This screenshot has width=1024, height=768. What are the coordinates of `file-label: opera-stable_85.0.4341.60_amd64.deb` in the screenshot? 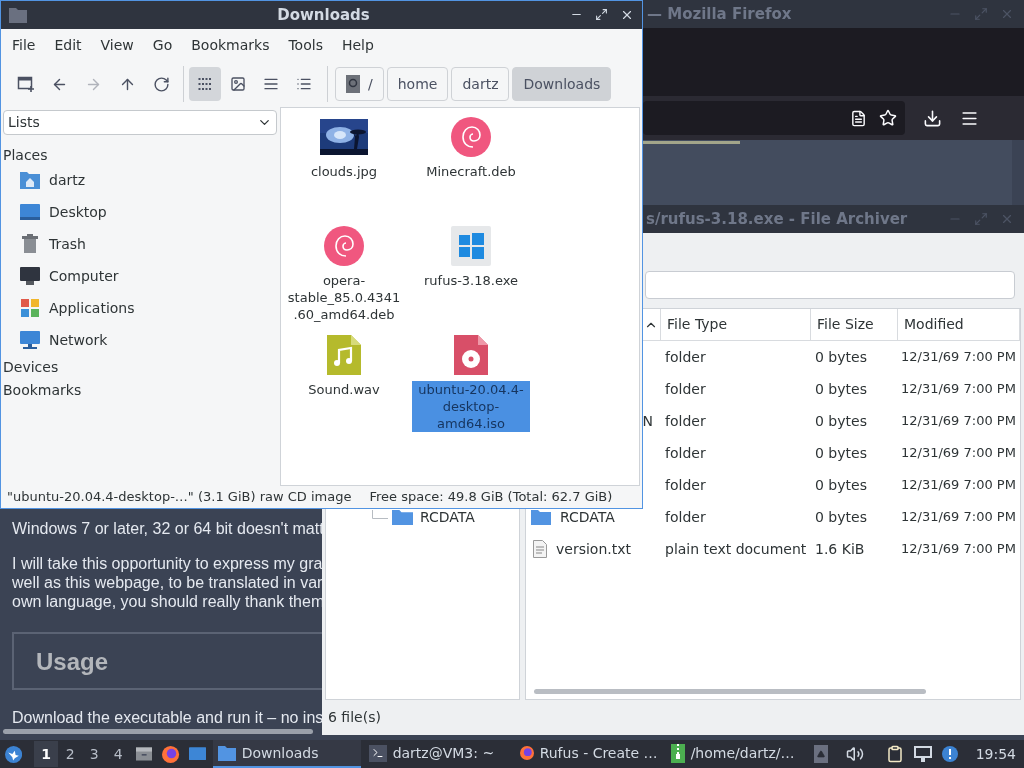 It's located at (344, 297).